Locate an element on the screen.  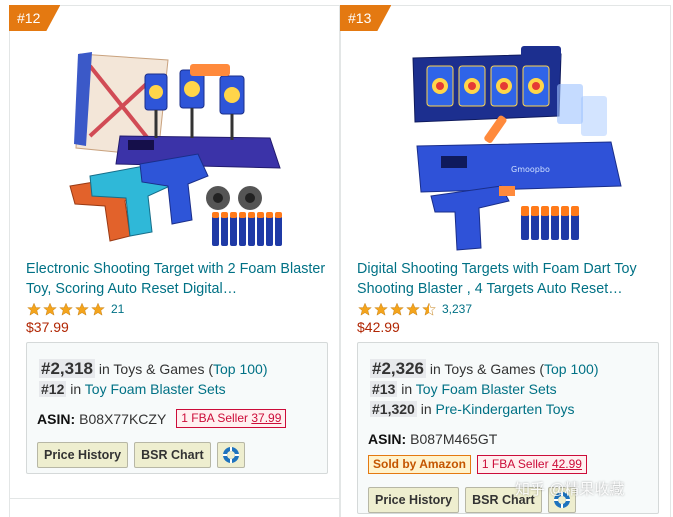
rating: 3,237 is located at coordinates (414, 309).